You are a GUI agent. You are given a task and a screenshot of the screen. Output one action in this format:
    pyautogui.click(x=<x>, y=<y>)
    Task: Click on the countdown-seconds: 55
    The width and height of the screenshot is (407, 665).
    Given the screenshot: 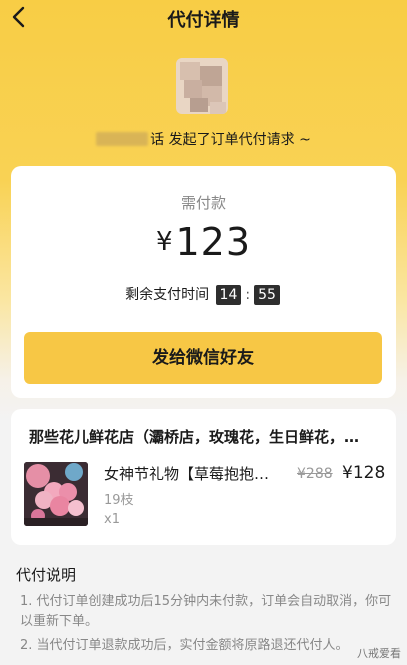 What is the action you would take?
    pyautogui.click(x=267, y=295)
    